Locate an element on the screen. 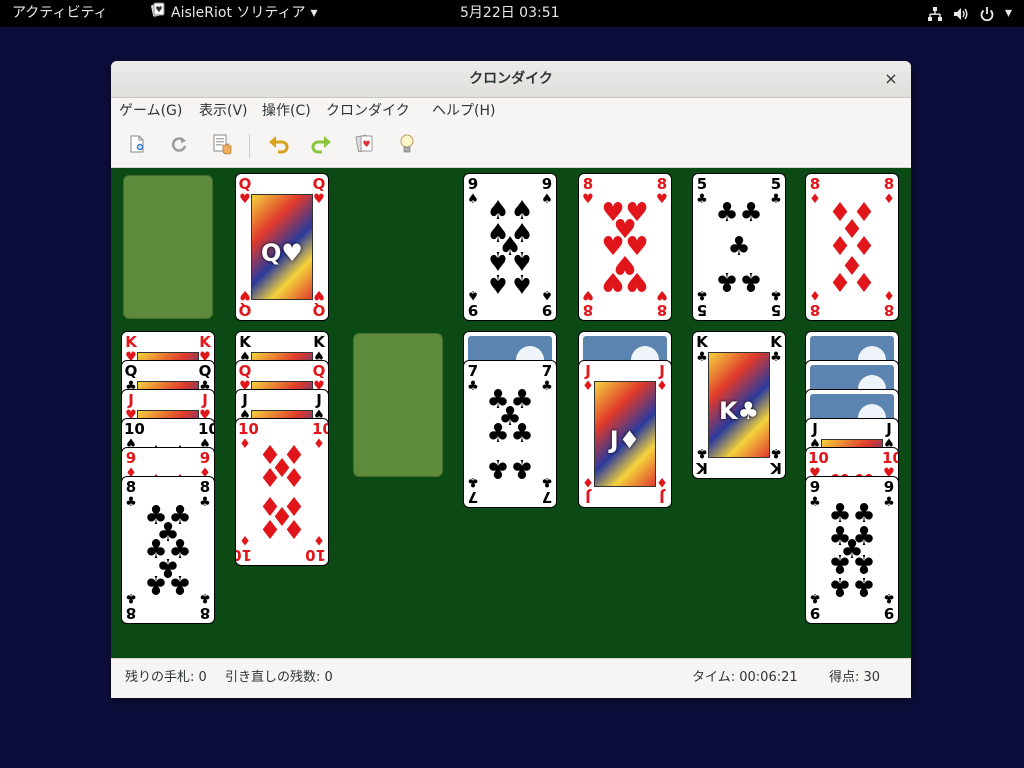  app-menu: ♥ AisleRiot ソリティア ▾ is located at coordinates (234, 13).